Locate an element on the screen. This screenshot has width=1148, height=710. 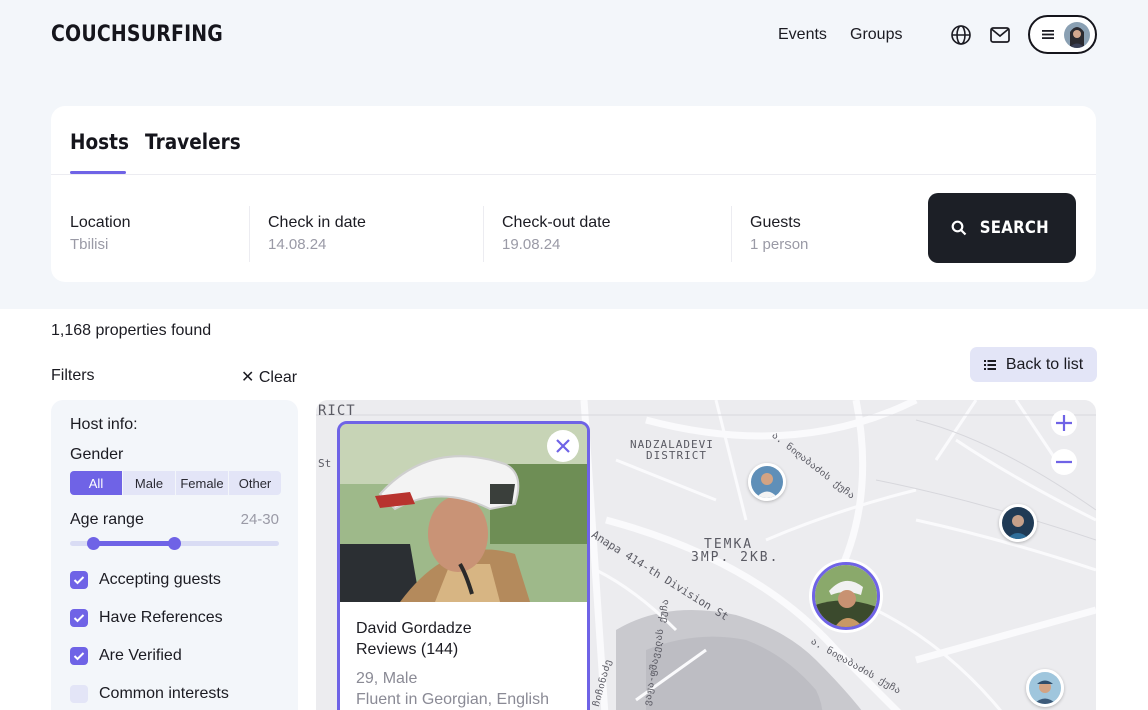
close-card-button is located at coordinates (563, 446).